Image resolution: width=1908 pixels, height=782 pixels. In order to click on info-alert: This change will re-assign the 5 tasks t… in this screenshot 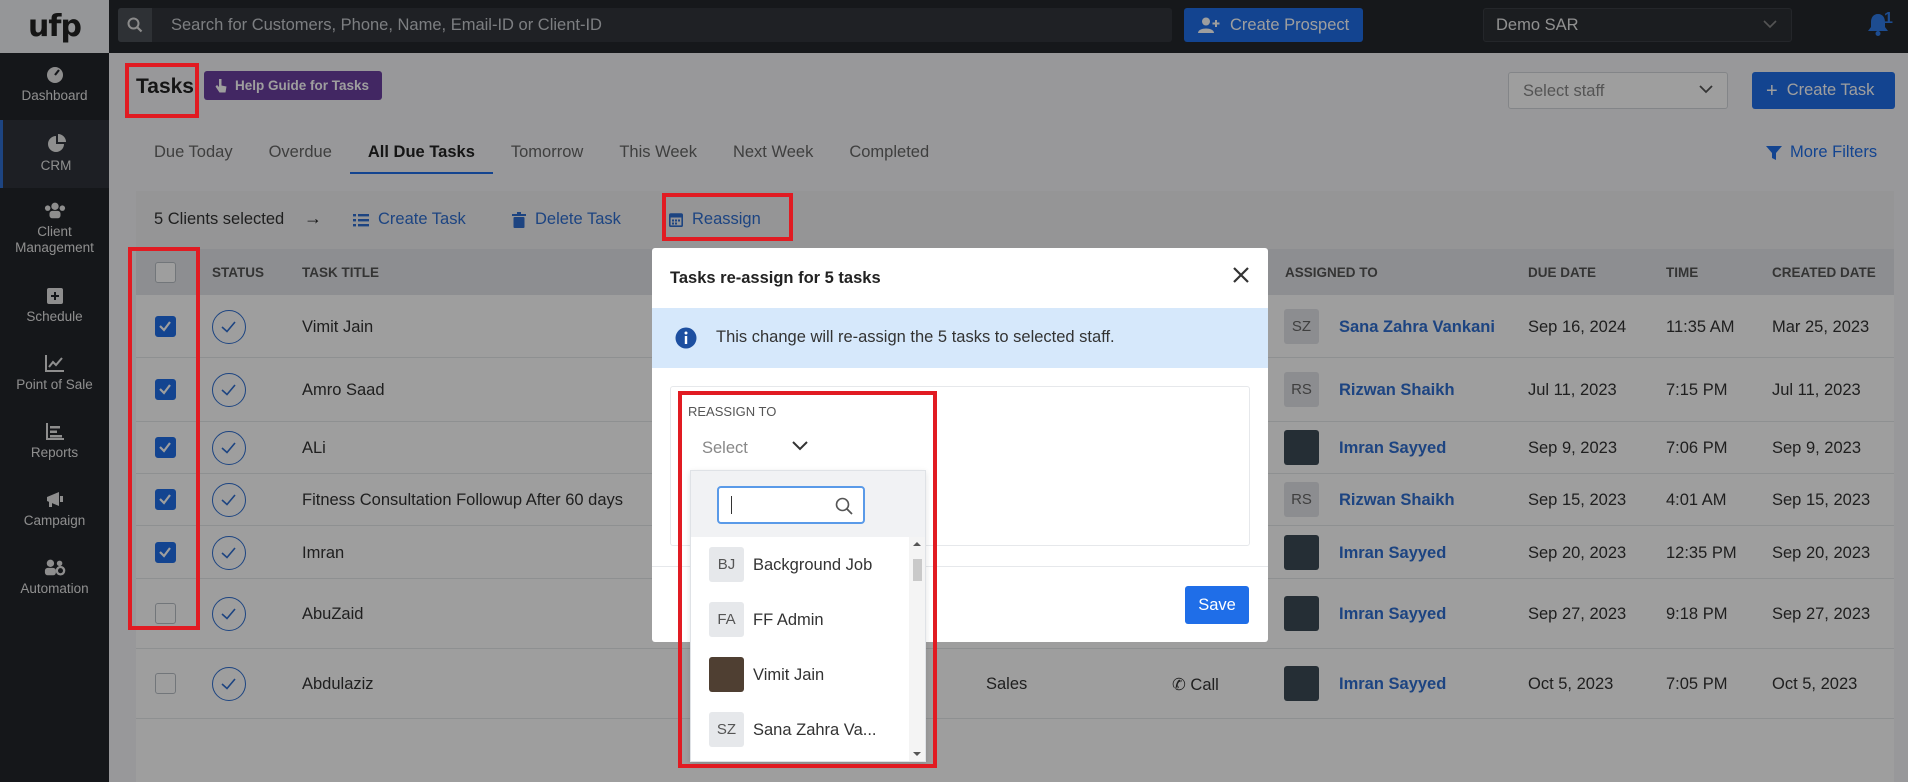, I will do `click(960, 338)`.